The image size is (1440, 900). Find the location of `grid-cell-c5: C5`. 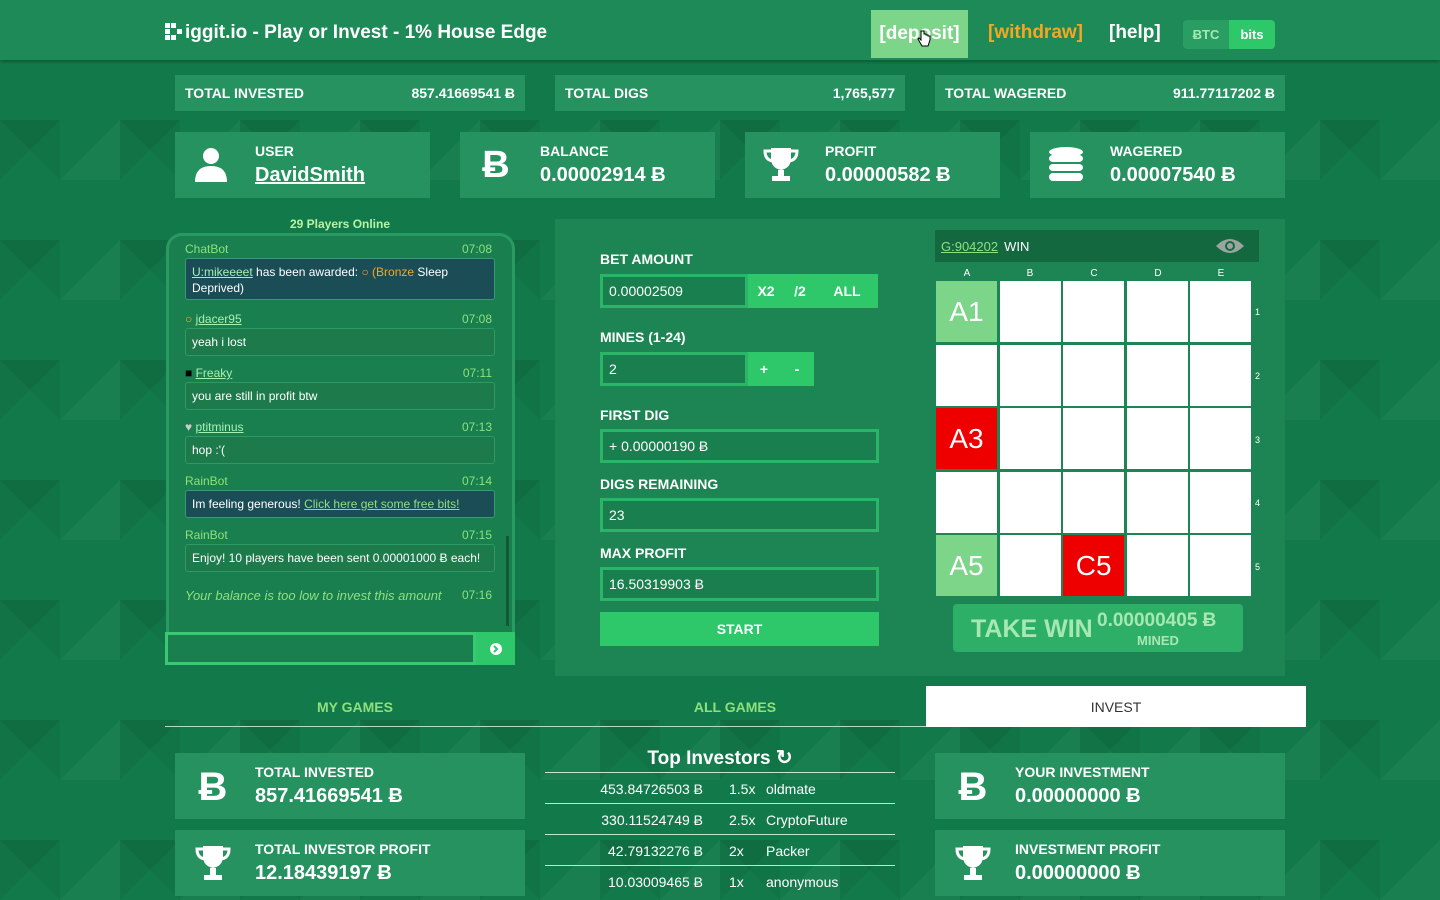

grid-cell-c5: C5 is located at coordinates (1094, 566).